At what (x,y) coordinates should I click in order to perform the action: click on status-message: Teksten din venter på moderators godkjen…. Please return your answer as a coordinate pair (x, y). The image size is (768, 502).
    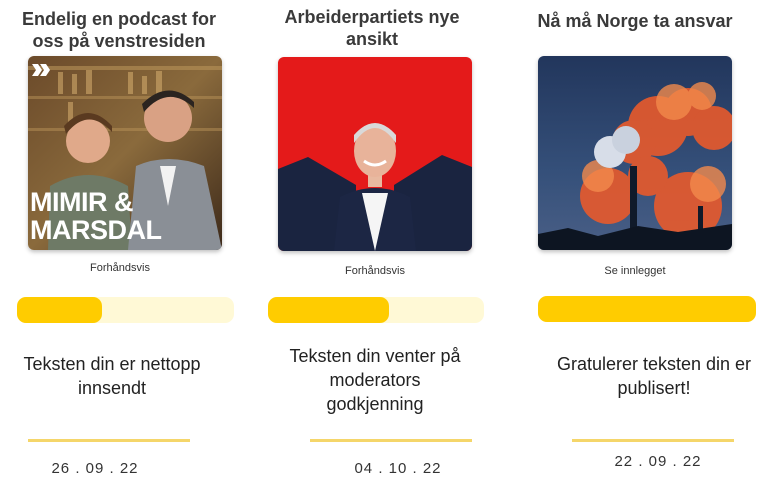
    Looking at the image, I should click on (375, 380).